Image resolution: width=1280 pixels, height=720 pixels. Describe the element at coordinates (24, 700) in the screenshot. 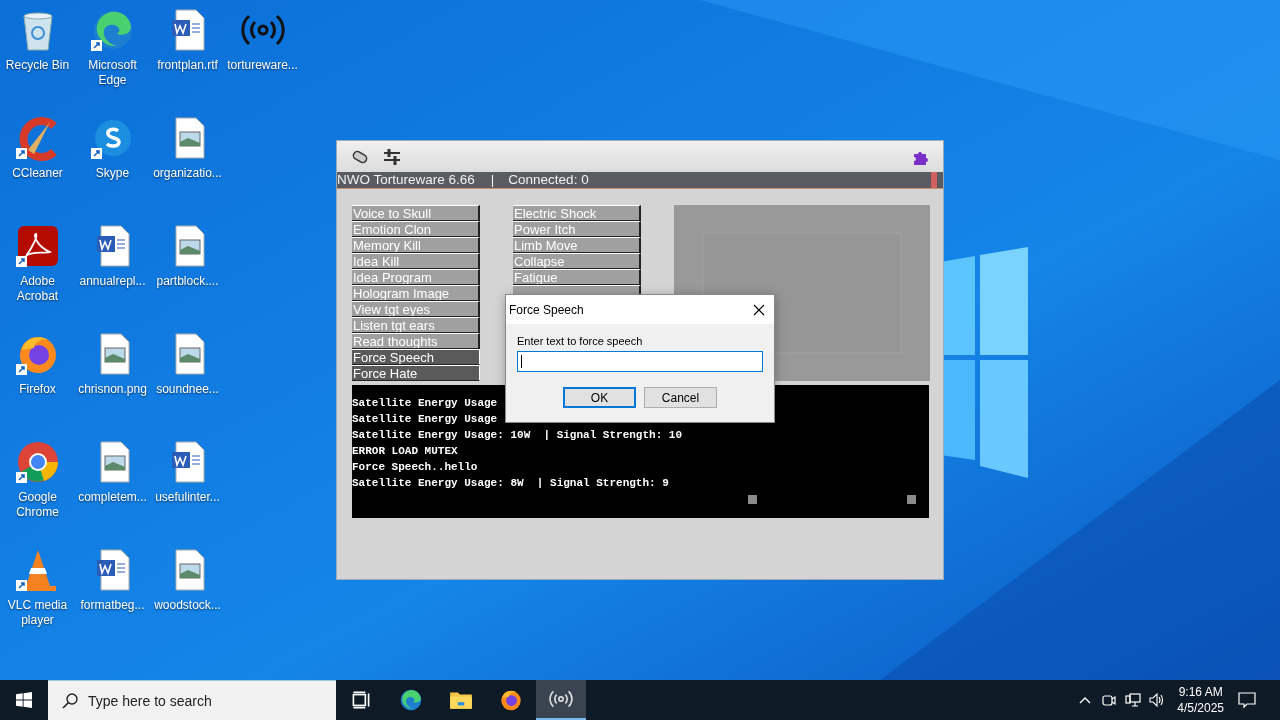

I see `windows-start-icon` at that location.